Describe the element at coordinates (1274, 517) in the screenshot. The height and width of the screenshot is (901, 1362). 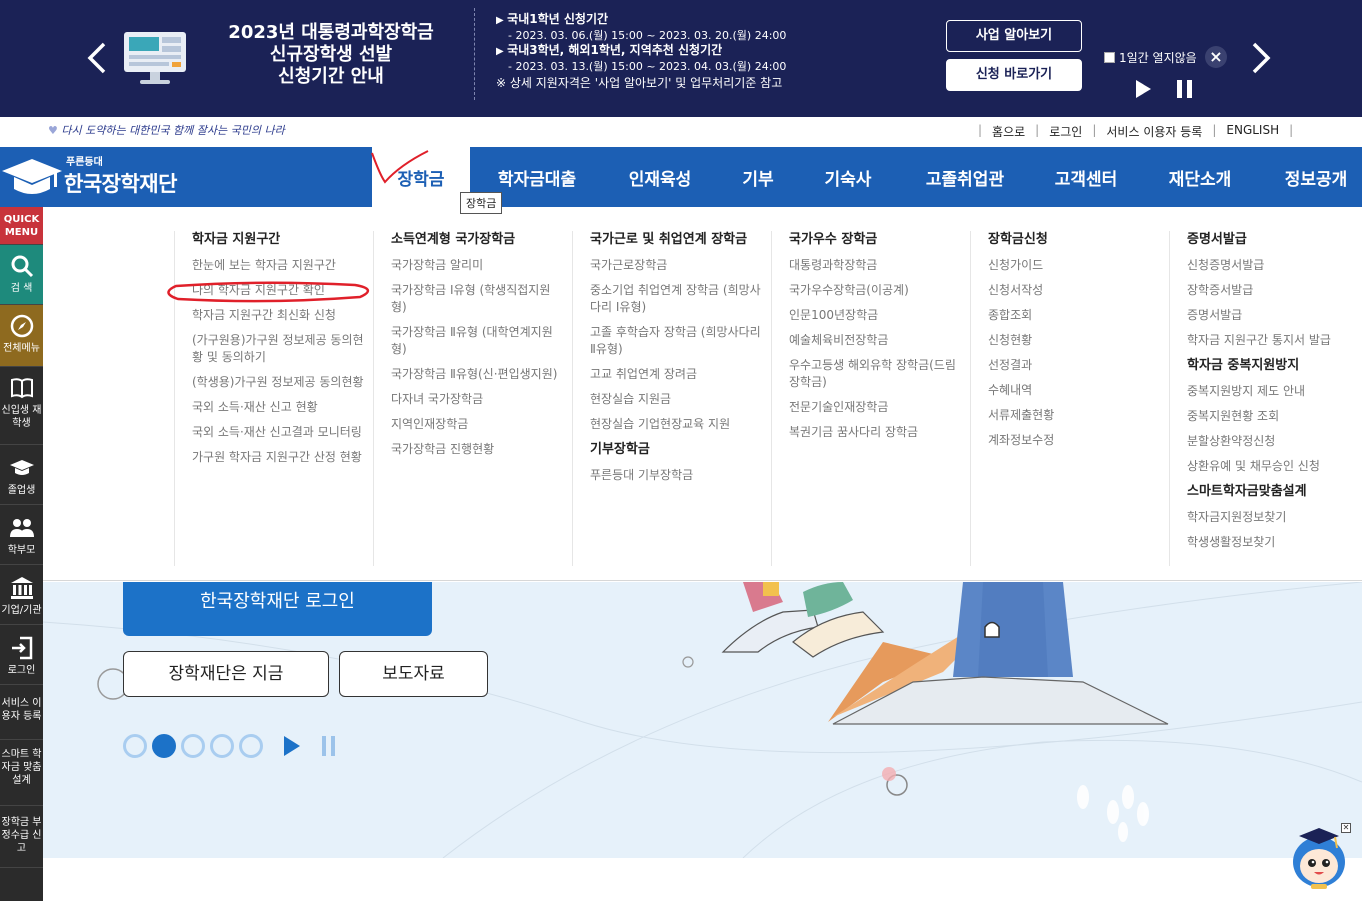
I see `mega-menu-link: 학자금지원정보찾기` at that location.